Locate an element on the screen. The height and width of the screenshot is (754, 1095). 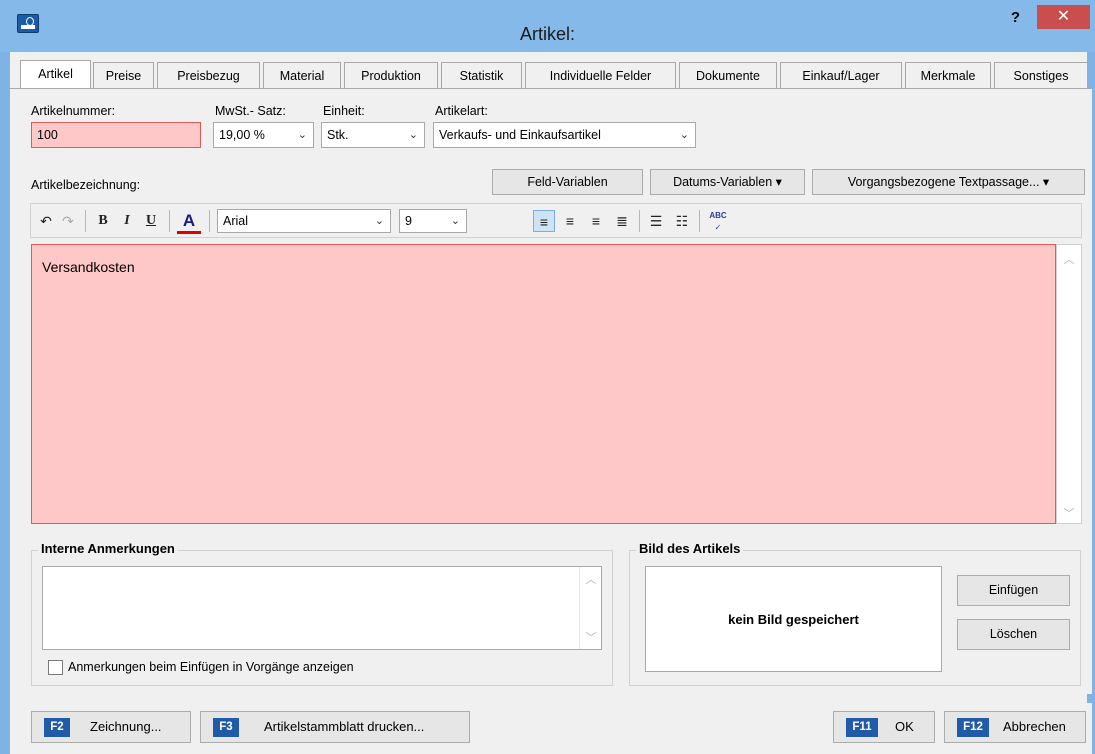
editor-text: Versandkosten is located at coordinates (88, 267).